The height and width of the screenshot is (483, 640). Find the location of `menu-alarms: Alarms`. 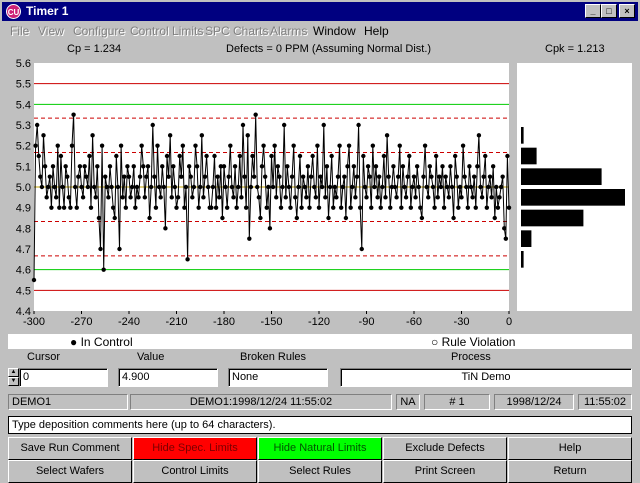

menu-alarms: Alarms is located at coordinates (288, 31).